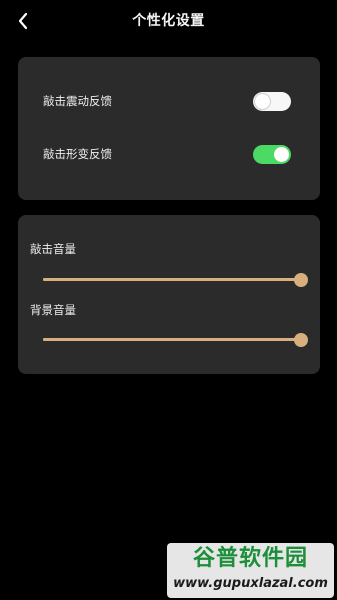  What do you see at coordinates (272, 101) in the screenshot?
I see `vibration-feedback-toggle` at bounding box center [272, 101].